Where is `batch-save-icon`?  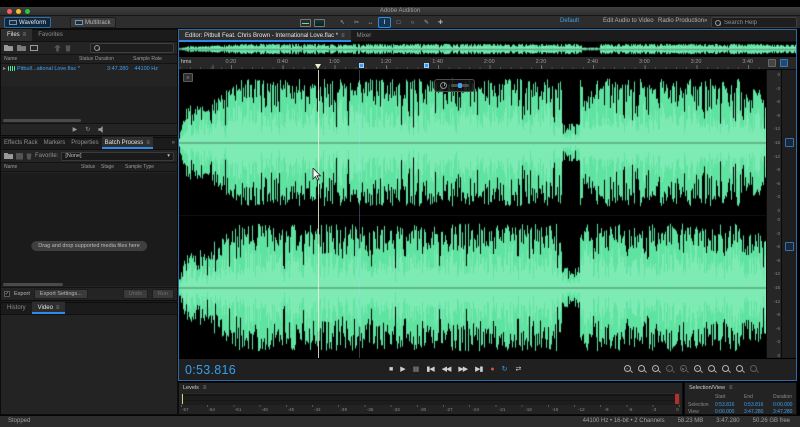
batch-save-icon is located at coordinates (19, 156).